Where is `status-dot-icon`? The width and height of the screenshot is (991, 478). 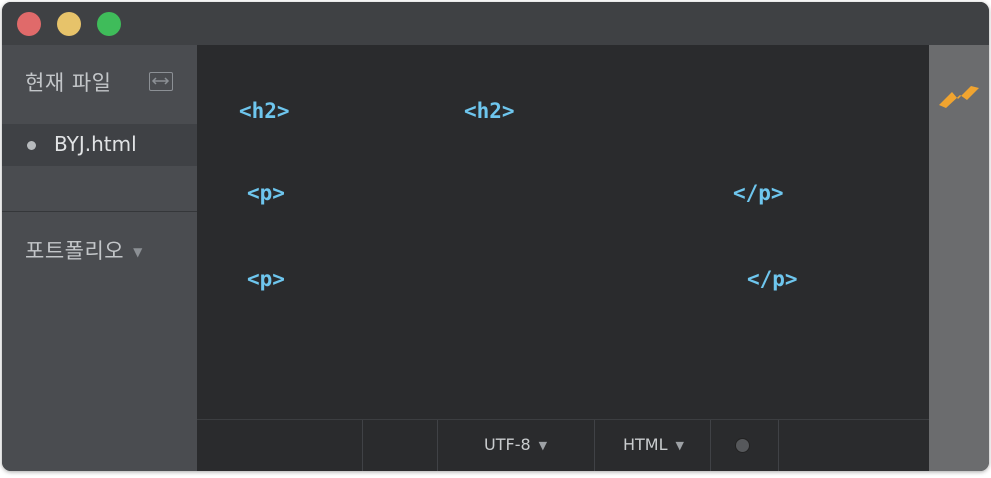
status-dot-icon is located at coordinates (742, 445).